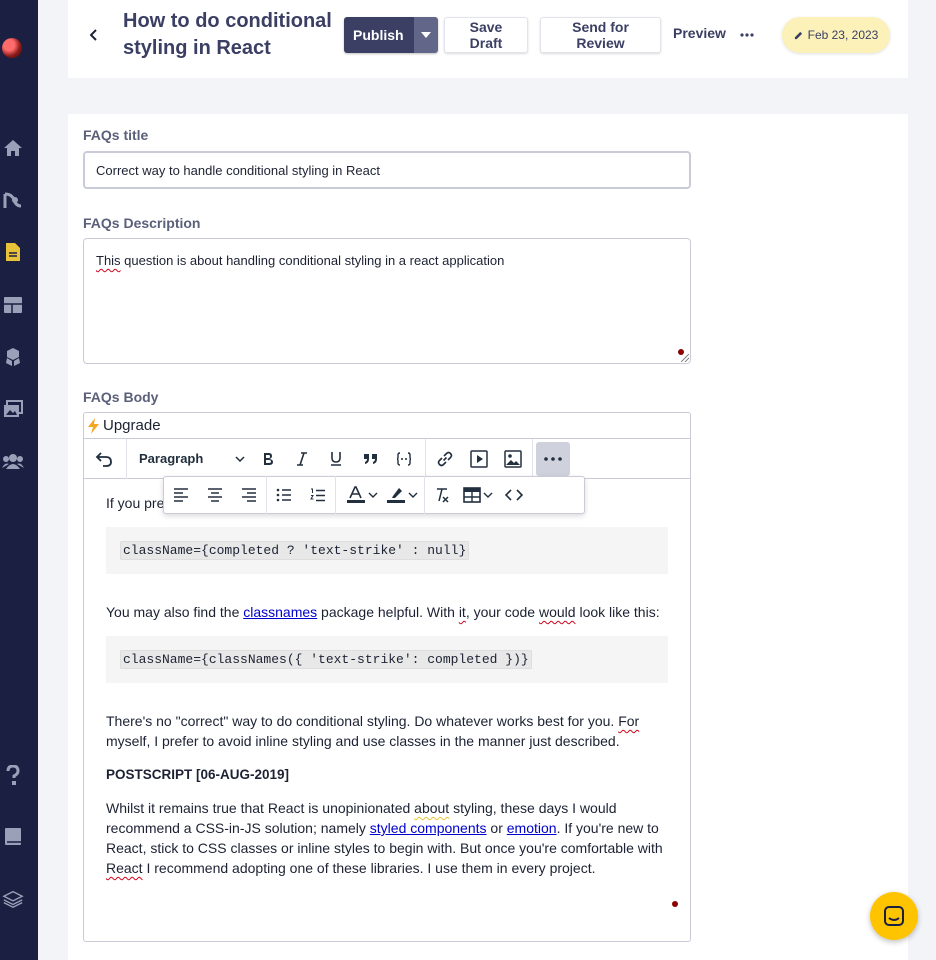  I want to click on bullet-list-button, so click(284, 495).